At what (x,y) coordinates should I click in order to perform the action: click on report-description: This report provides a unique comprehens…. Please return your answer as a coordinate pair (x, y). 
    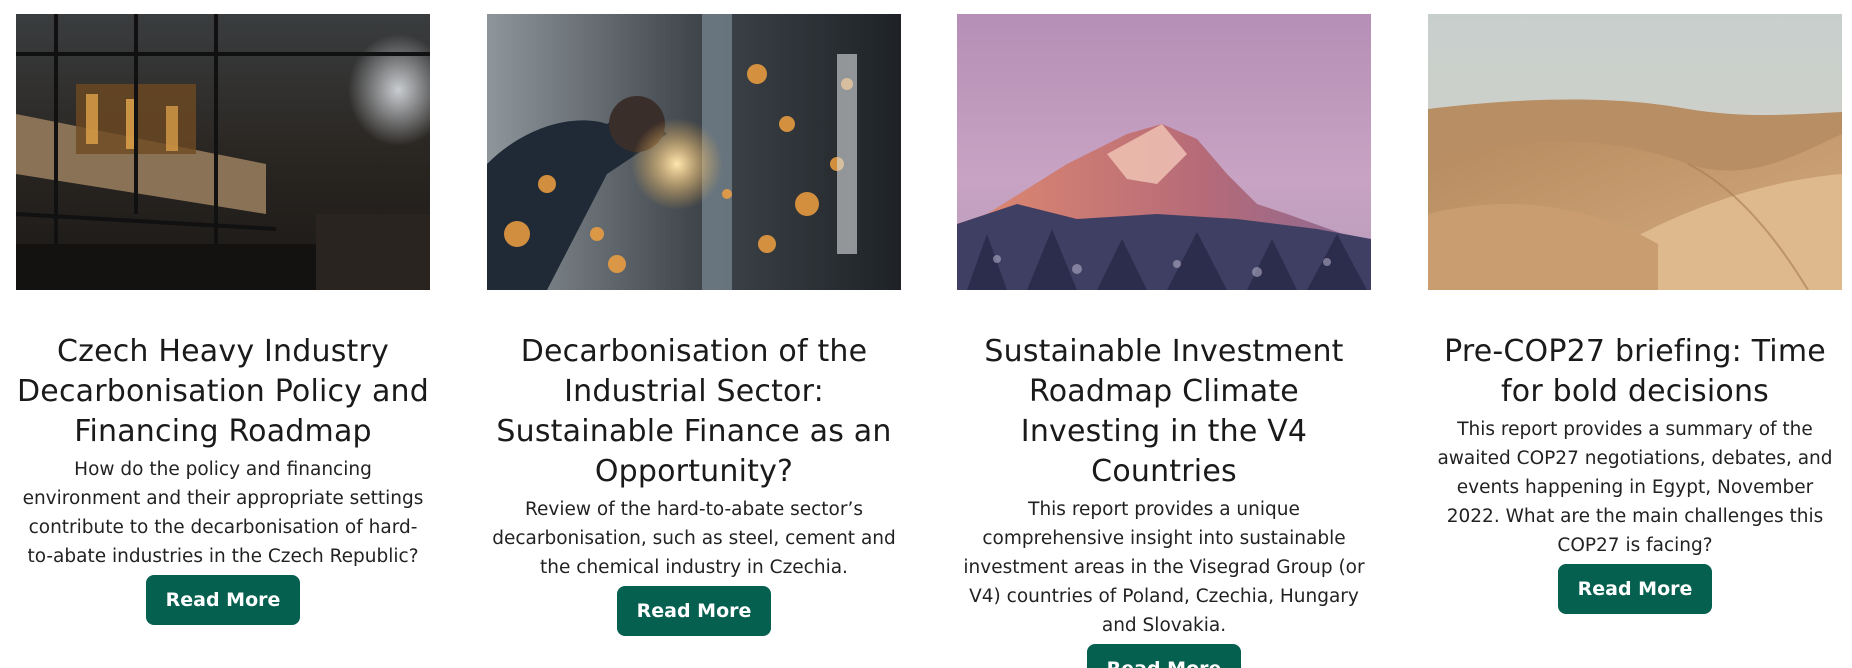
    Looking at the image, I should click on (1164, 567).